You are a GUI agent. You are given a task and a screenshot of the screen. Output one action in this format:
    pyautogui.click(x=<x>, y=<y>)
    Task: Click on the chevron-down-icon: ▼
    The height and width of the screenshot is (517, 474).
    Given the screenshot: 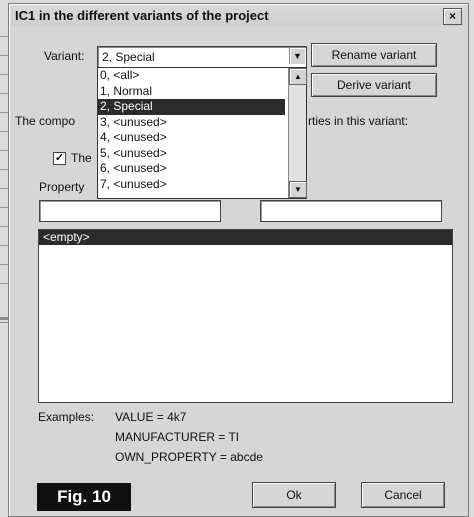 What is the action you would take?
    pyautogui.click(x=297, y=56)
    